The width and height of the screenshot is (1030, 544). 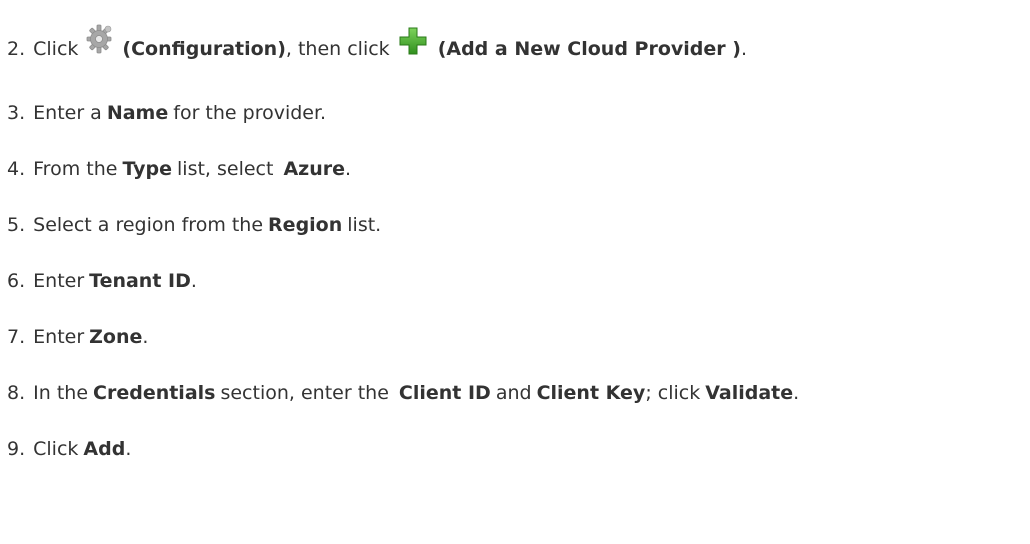 What do you see at coordinates (154, 392) in the screenshot?
I see `step-bold-text: Credentials` at bounding box center [154, 392].